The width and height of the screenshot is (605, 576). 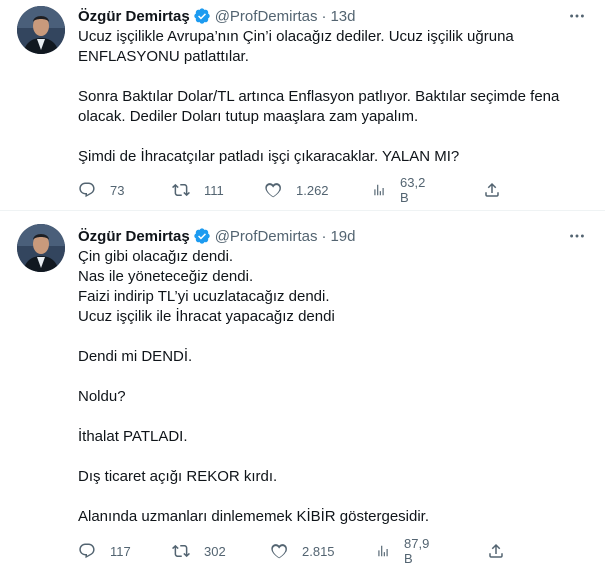 What do you see at coordinates (198, 190) in the screenshot?
I see `retweet-button: 111` at bounding box center [198, 190].